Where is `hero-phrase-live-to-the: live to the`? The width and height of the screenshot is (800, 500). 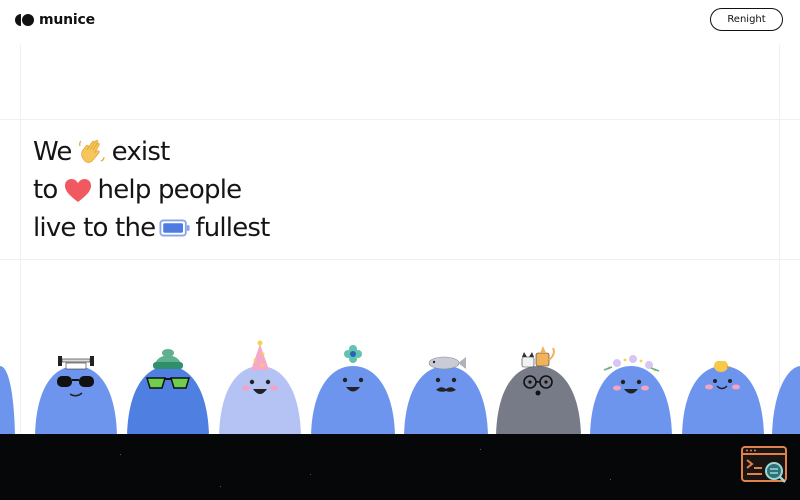 hero-phrase-live-to-the: live to the is located at coordinates (94, 228).